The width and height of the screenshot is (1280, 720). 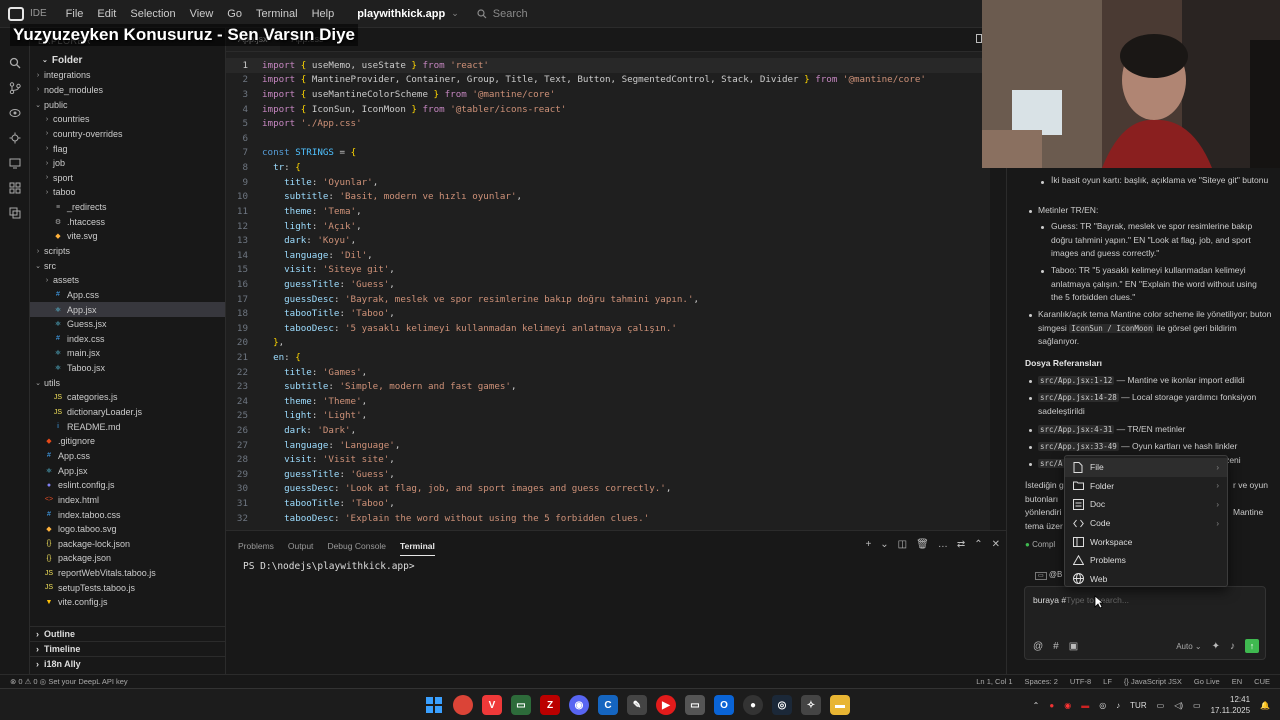 What do you see at coordinates (502, 14) in the screenshot?
I see `search-box: Search` at bounding box center [502, 14].